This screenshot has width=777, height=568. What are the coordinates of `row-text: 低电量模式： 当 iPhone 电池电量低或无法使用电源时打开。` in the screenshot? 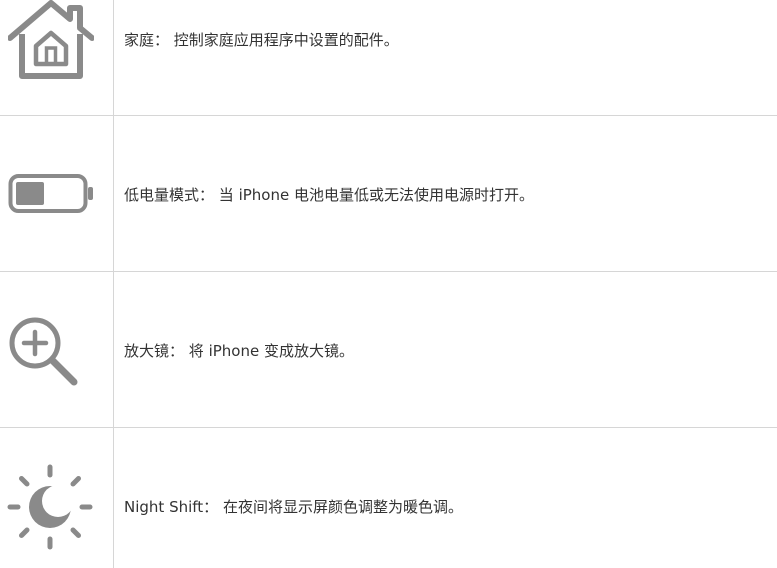 It's located at (329, 195).